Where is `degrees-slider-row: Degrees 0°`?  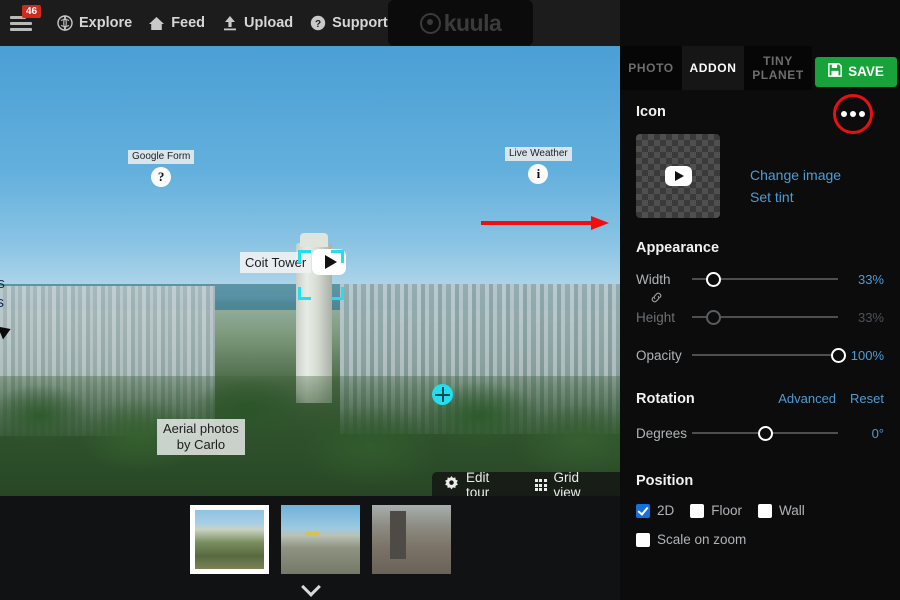
degrees-slider-row: Degrees 0° is located at coordinates (760, 433).